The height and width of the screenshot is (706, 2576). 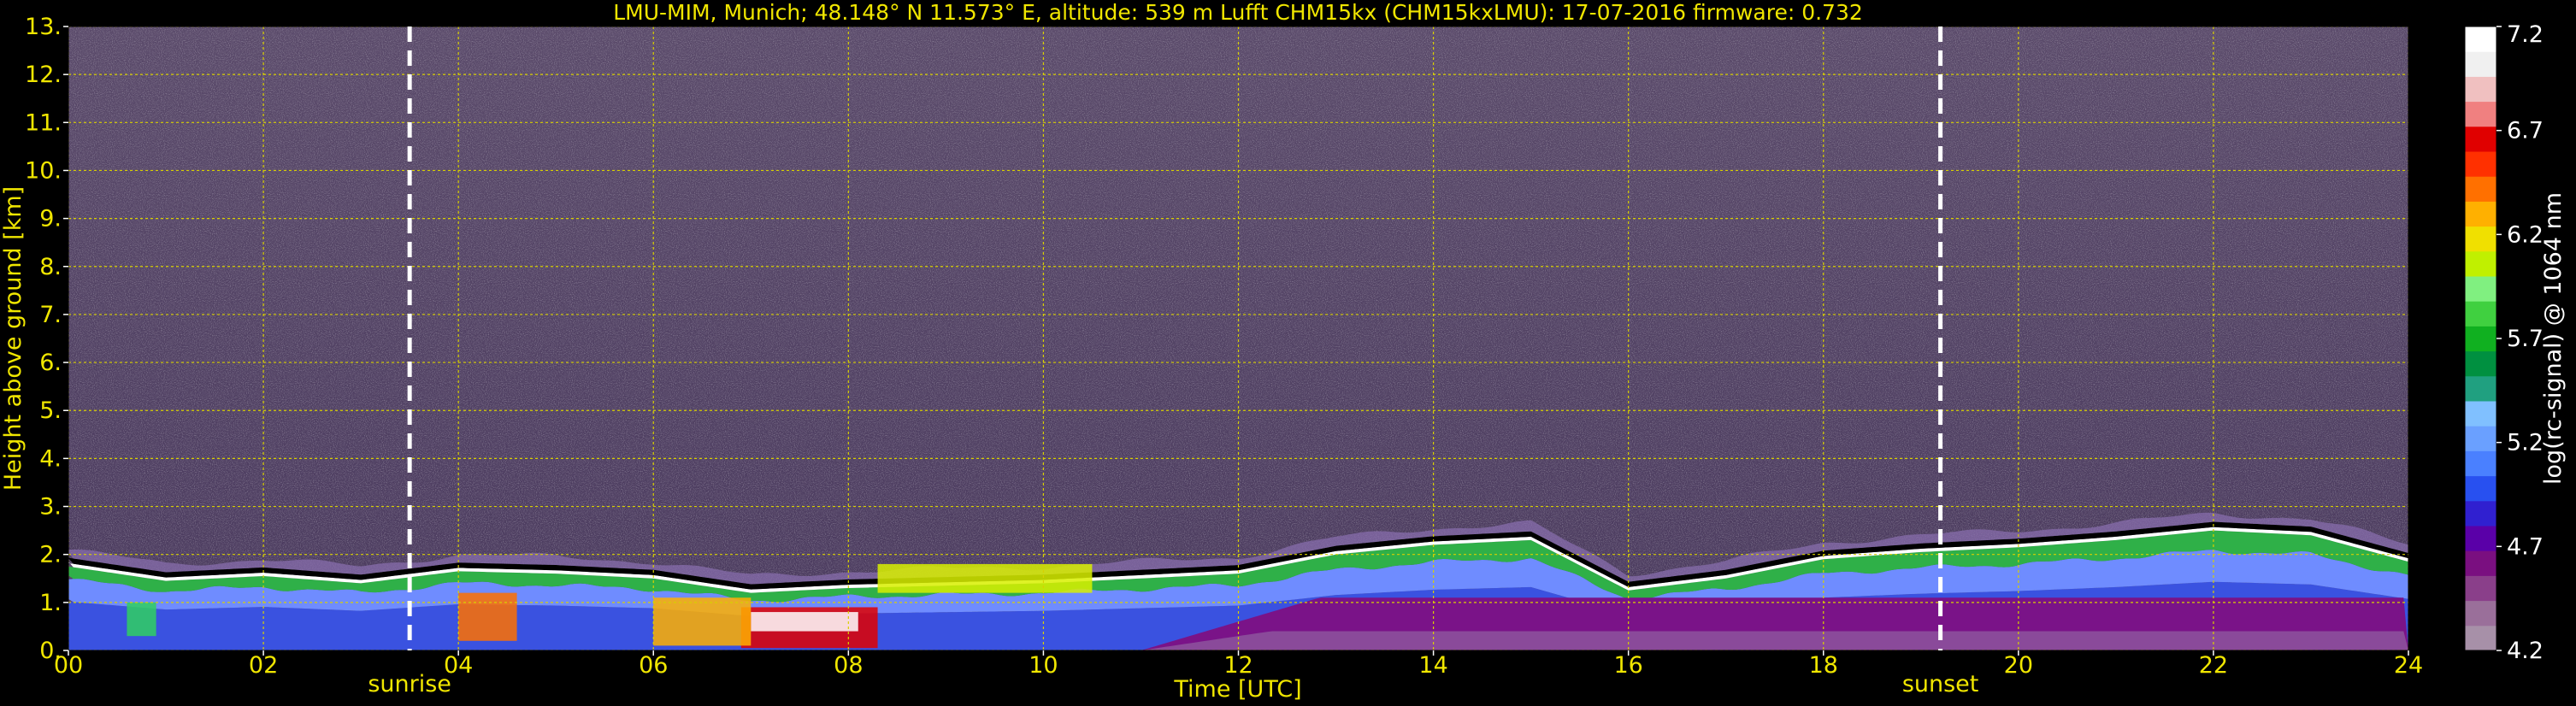 I want to click on y-tick-label: 7., so click(x=51, y=315).